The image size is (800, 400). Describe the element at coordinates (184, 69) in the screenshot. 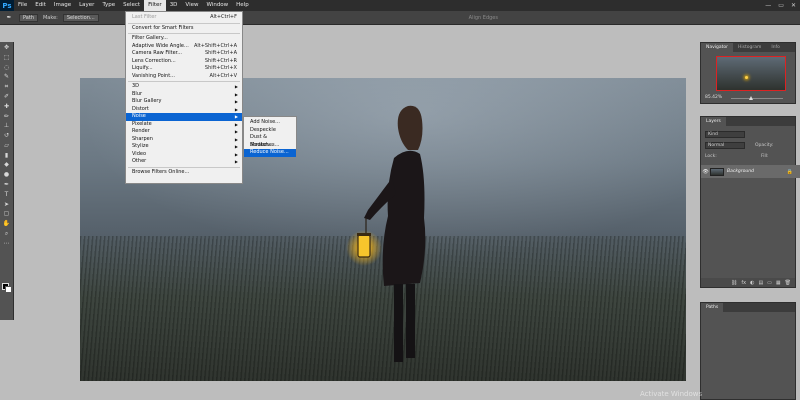

I see `filter-menu-item: Liquify... Shift+Ctrl+X` at that location.